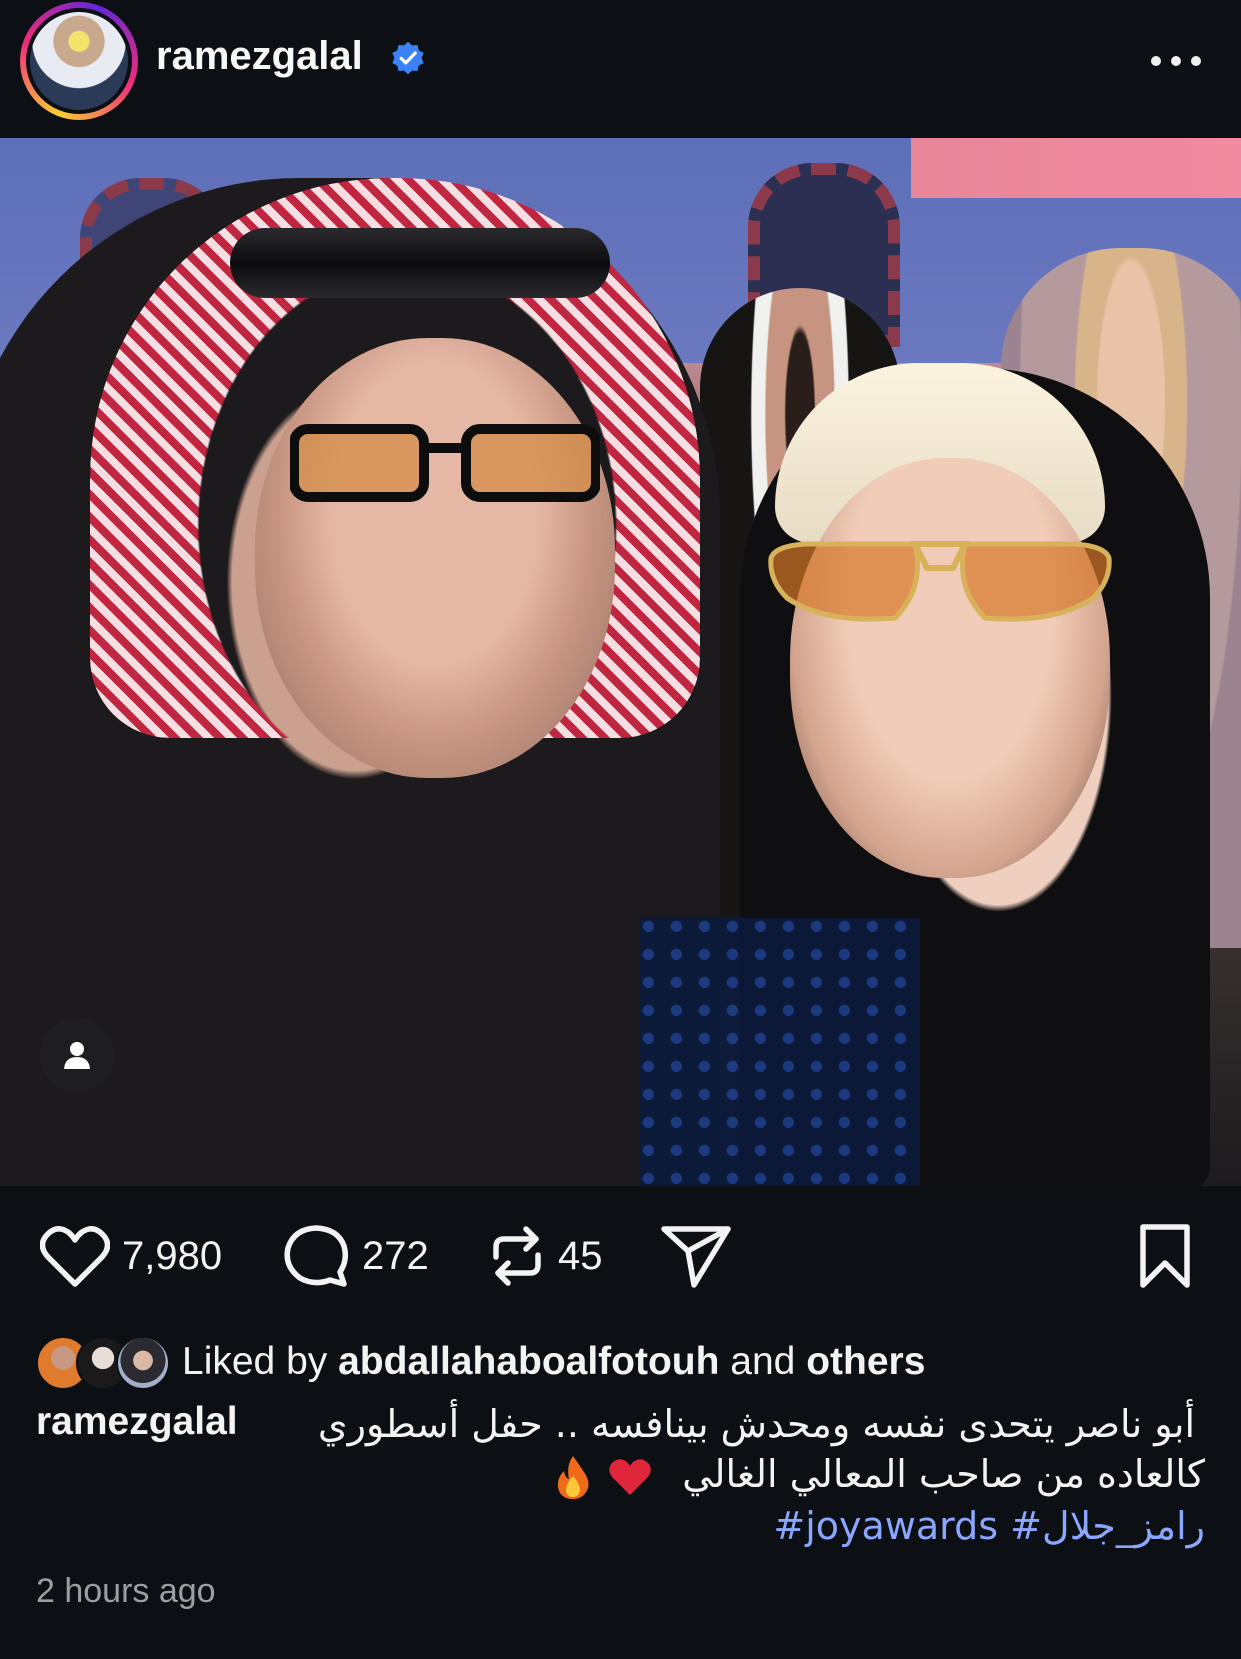  I want to click on hashtag-link: #joyawards, so click(885, 1526).